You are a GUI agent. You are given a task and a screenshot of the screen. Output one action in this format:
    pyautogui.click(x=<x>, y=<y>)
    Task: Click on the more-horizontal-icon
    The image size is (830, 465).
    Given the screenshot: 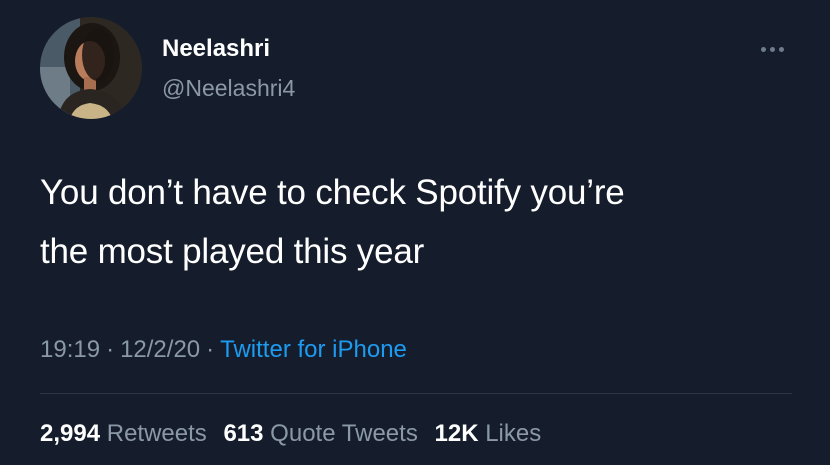 What is the action you would take?
    pyautogui.click(x=772, y=49)
    